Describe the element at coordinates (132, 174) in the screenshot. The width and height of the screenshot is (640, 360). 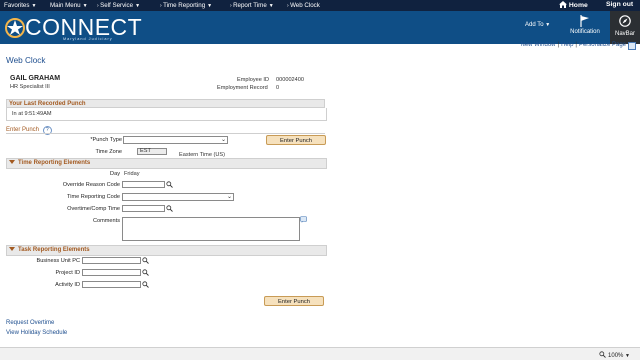
I see `day-value: Friday` at that location.